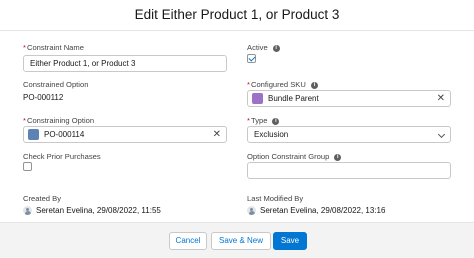  What do you see at coordinates (62, 156) in the screenshot?
I see `check-prior-purchases-label: Check Prior Purchases` at bounding box center [62, 156].